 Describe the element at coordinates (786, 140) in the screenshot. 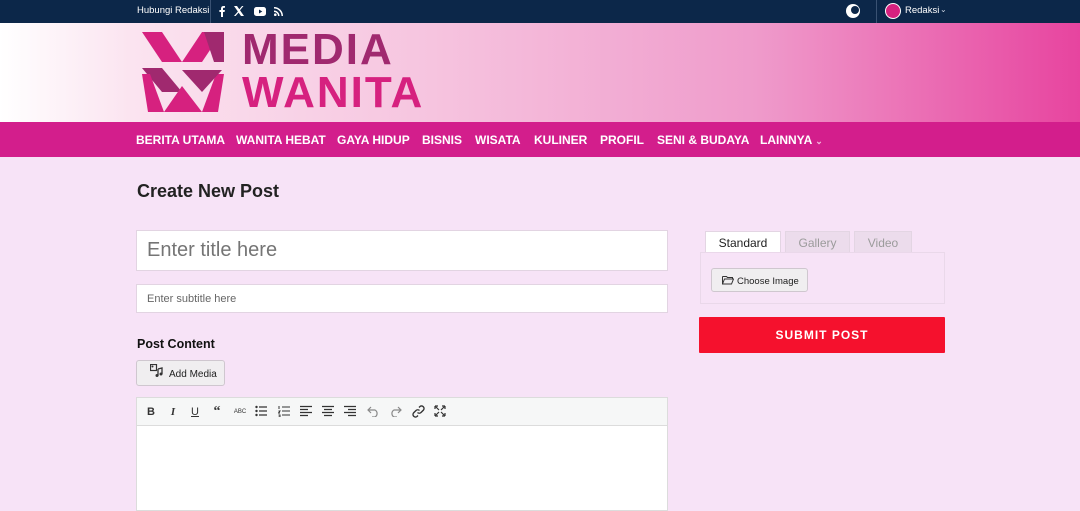

I see `nav-item-label: LAINNYA` at that location.